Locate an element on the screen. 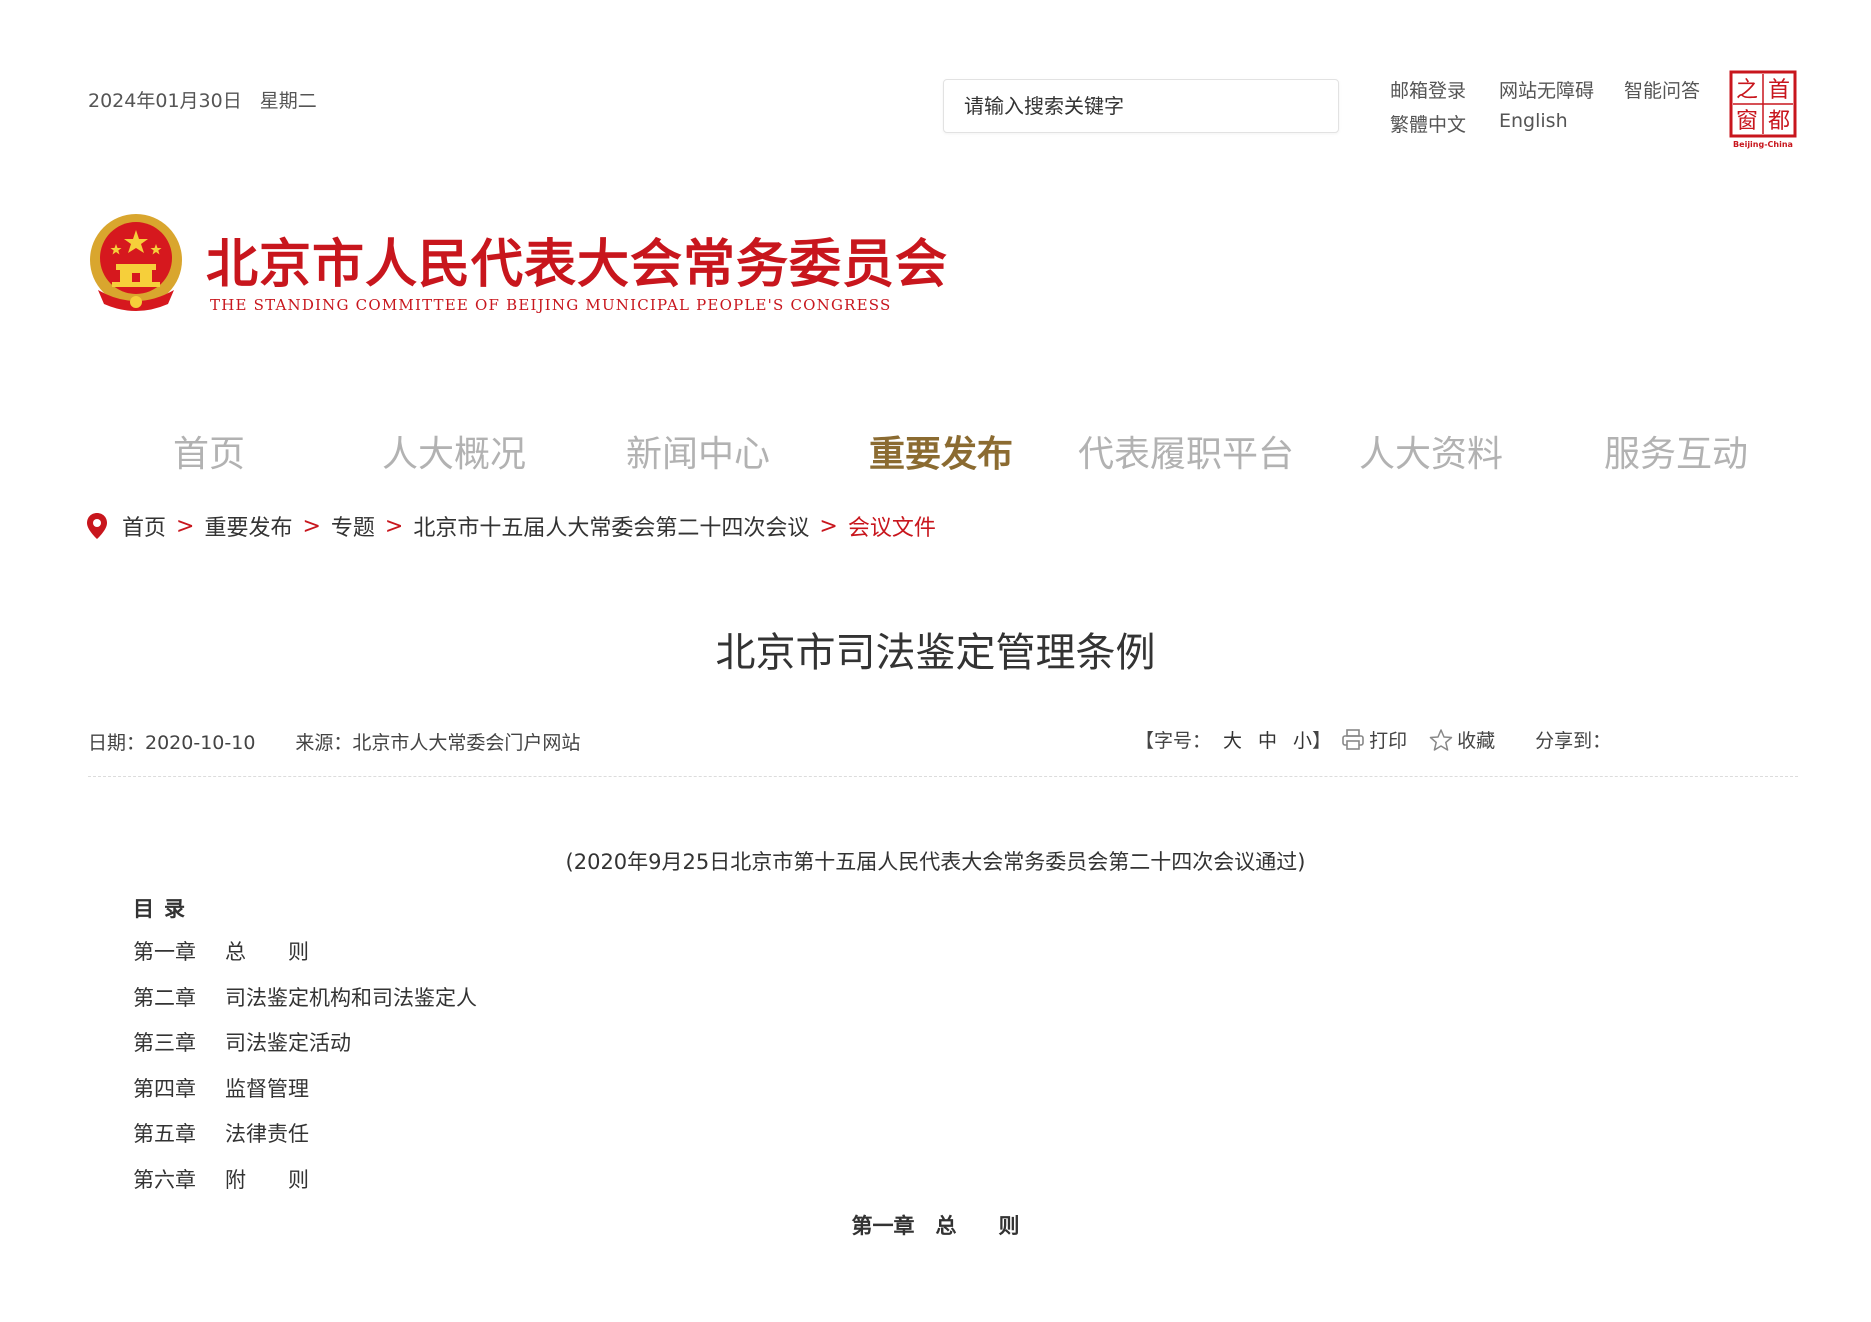 The image size is (1871, 1322). toc-chapter: 第五章 is located at coordinates (164, 1134).